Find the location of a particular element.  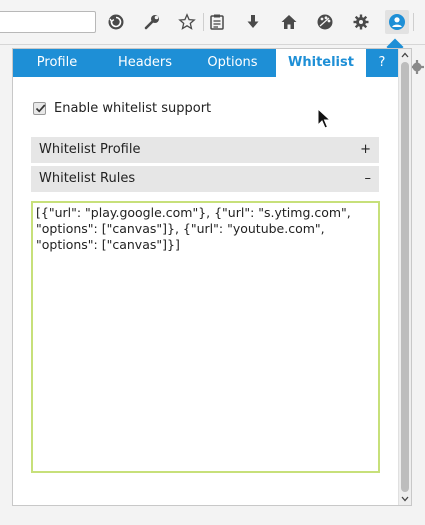

section-title: Whitelist Profile is located at coordinates (90, 149).